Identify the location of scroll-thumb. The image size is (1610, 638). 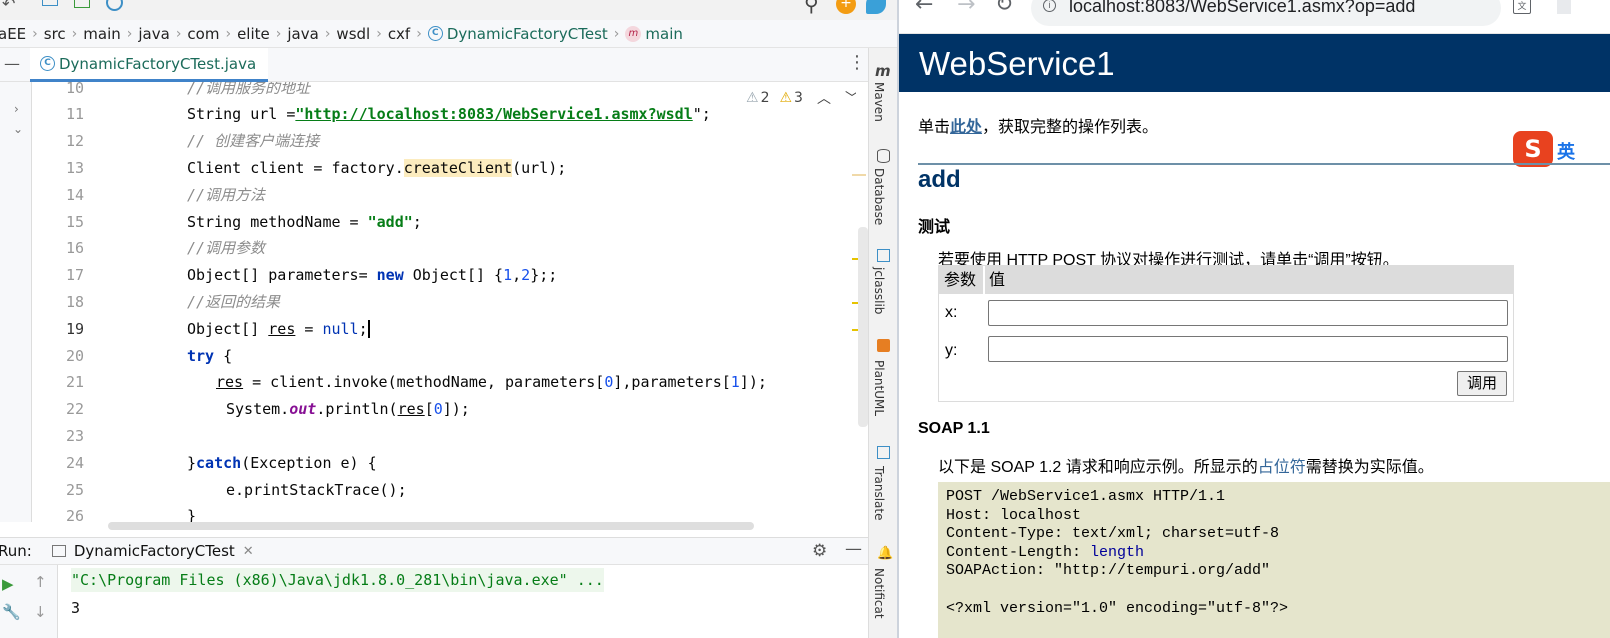
(863, 327).